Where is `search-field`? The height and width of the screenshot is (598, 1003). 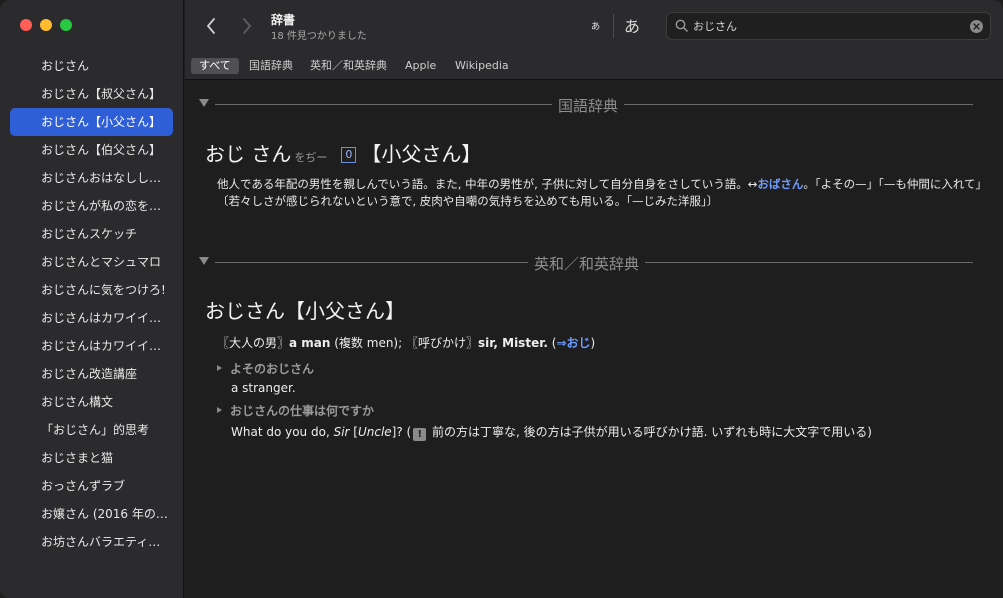 search-field is located at coordinates (828, 26).